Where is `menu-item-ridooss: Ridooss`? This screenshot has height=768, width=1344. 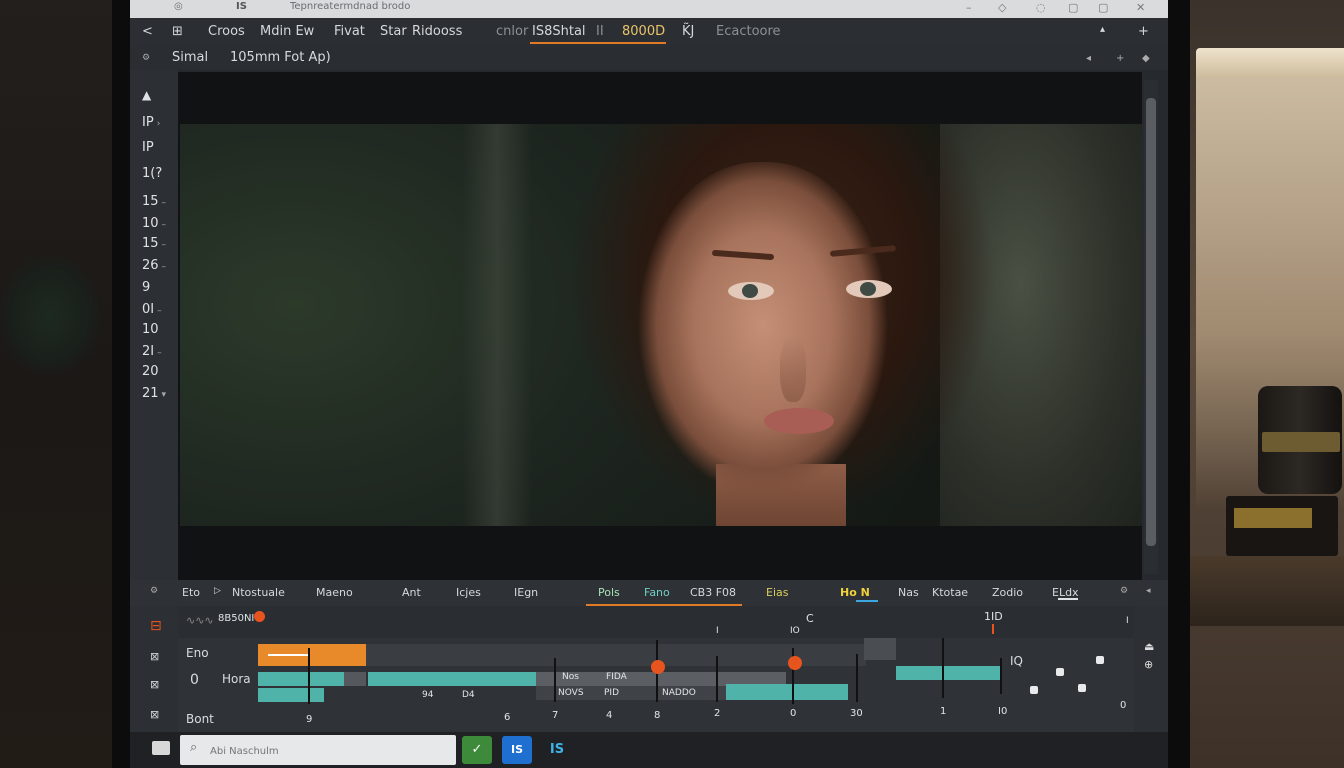 menu-item-ridooss: Ridooss is located at coordinates (437, 31).